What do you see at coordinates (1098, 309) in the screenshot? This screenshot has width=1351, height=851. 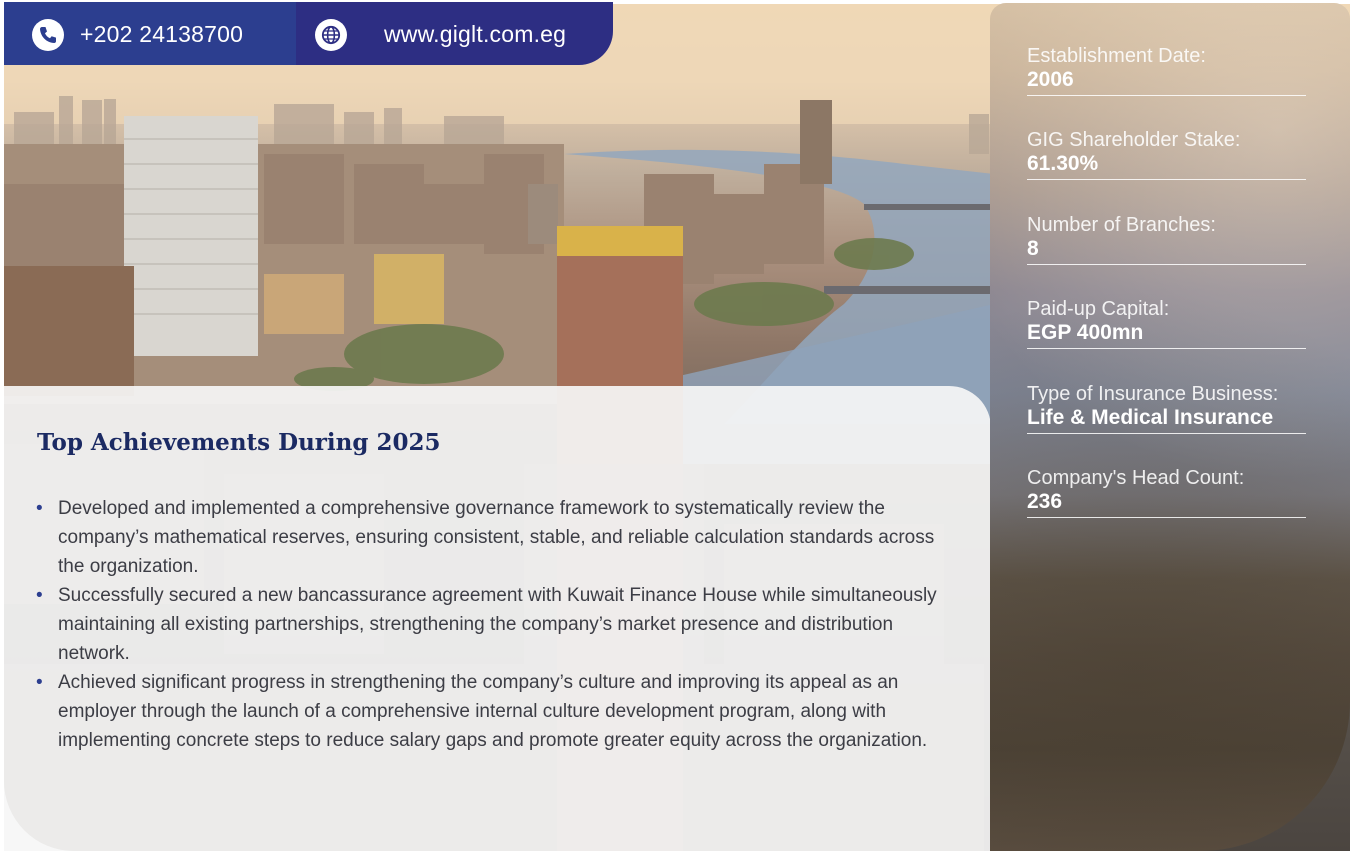 I see `fact-label: Paid-up Capital:` at bounding box center [1098, 309].